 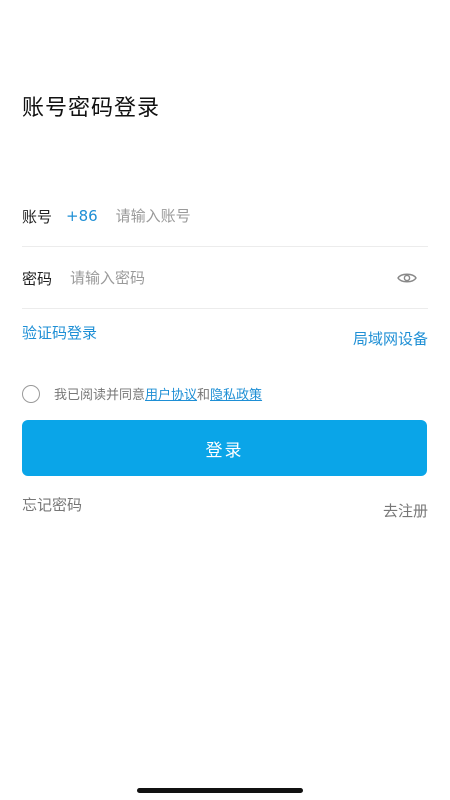 I want to click on agreement-text: 我已阅读并同意用户协议和隐私政策, so click(x=158, y=393).